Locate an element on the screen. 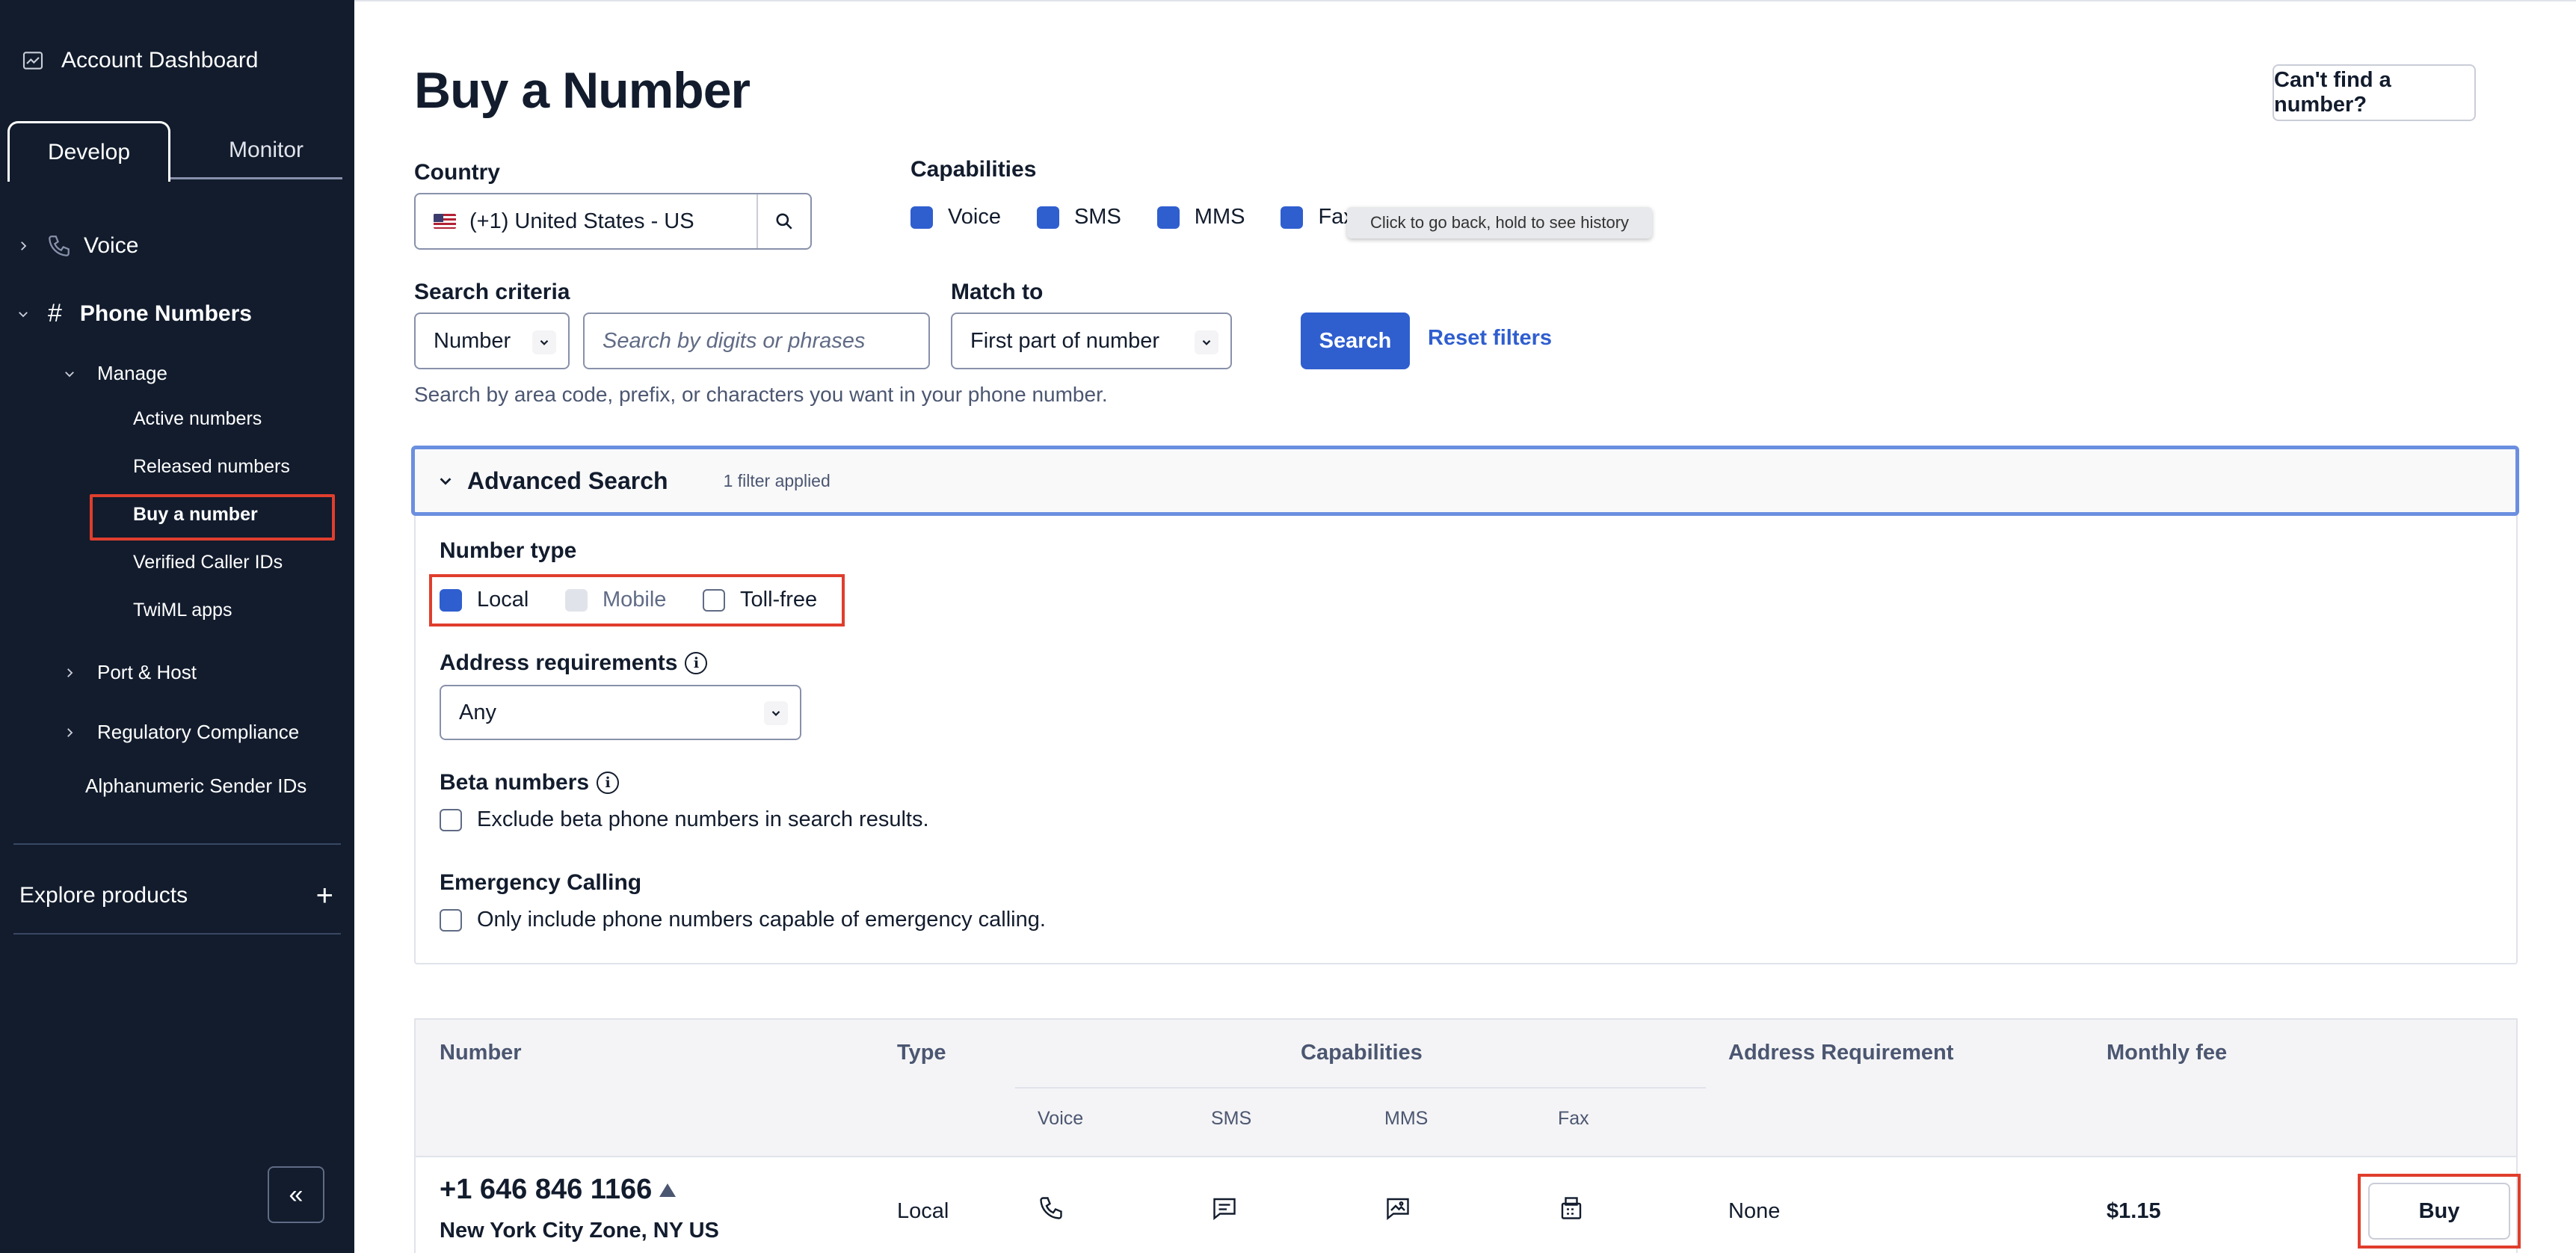 This screenshot has height=1253, width=2576. number-type-local-checkbox: Local is located at coordinates (484, 600).